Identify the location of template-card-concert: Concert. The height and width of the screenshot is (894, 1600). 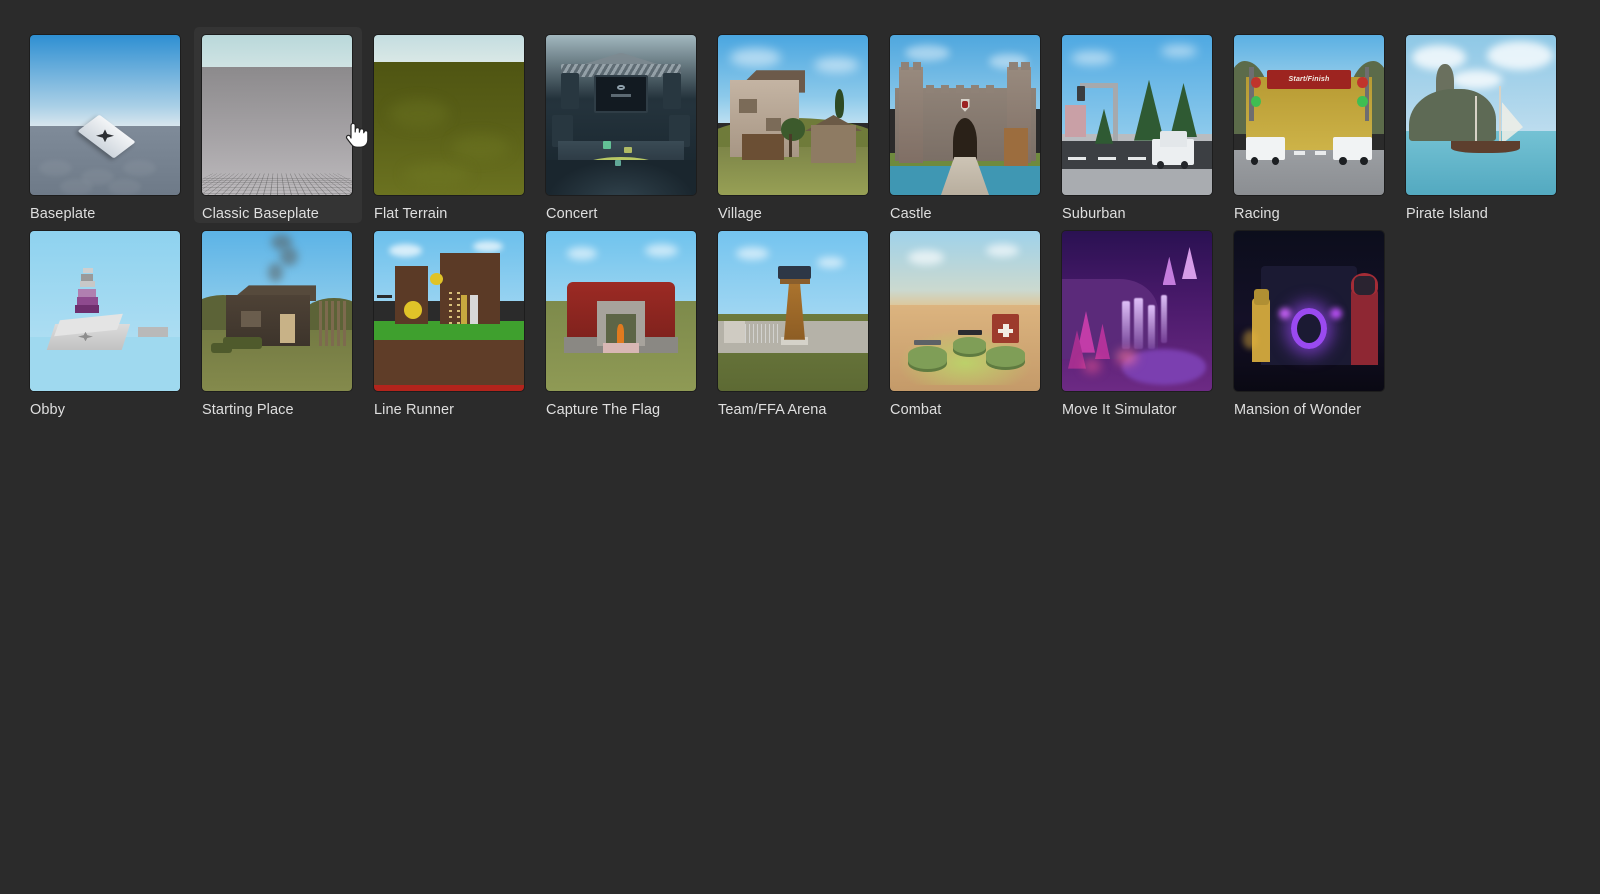
(622, 125).